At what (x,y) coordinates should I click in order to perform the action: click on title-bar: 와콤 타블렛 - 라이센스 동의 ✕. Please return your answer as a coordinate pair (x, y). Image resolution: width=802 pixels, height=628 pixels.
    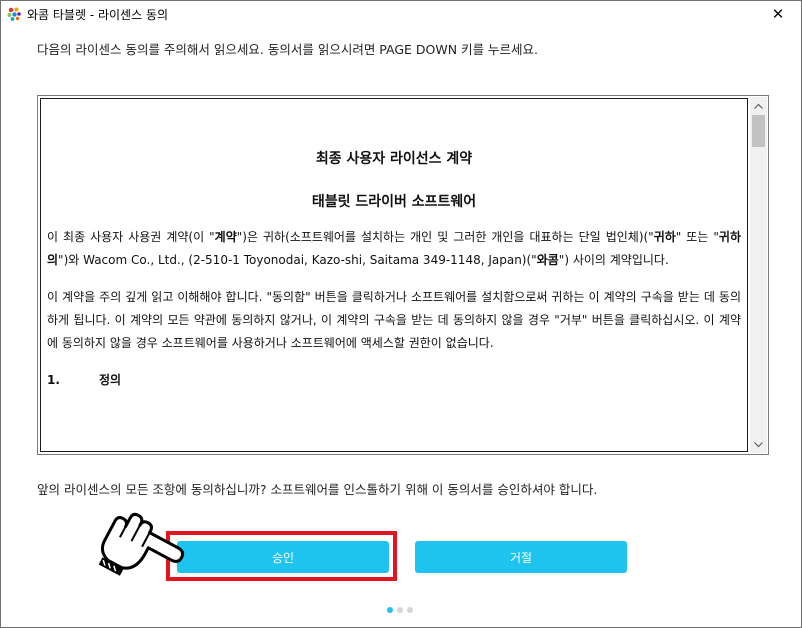
    Looking at the image, I should click on (401, 13).